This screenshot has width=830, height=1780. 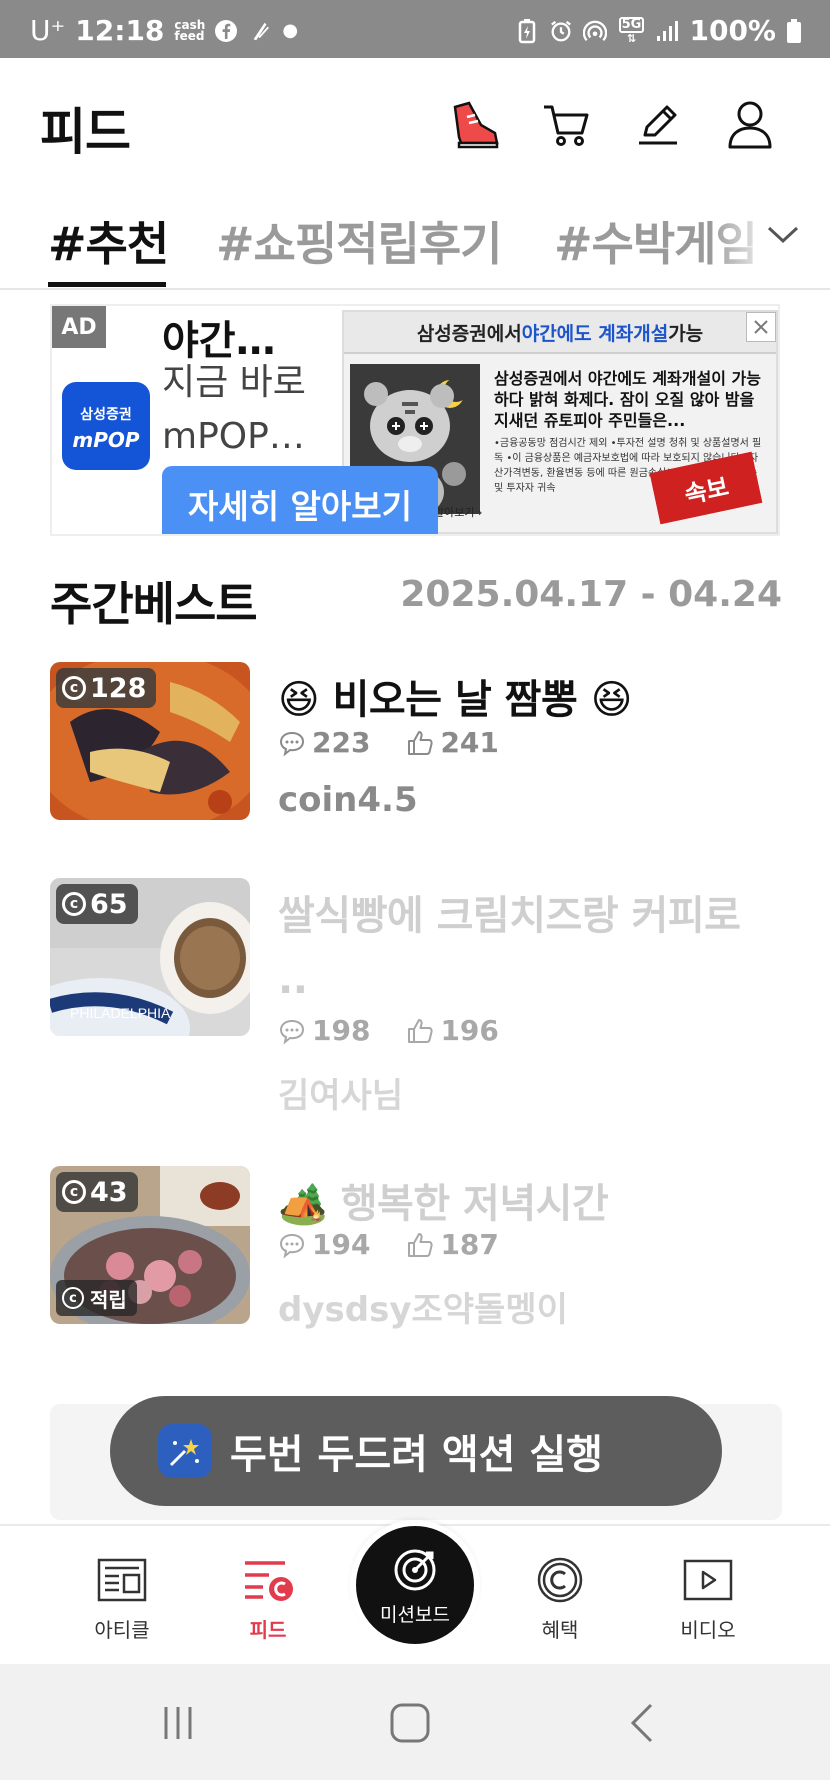 I want to click on cart-icon, so click(x=566, y=124).